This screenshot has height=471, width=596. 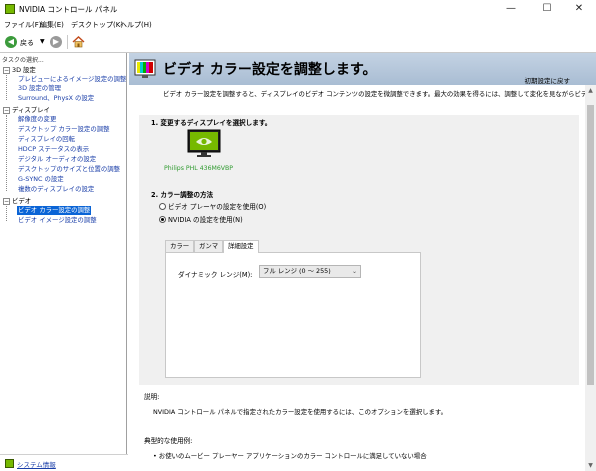 I want to click on chevron-down-icon: ⌄, so click(x=354, y=271).